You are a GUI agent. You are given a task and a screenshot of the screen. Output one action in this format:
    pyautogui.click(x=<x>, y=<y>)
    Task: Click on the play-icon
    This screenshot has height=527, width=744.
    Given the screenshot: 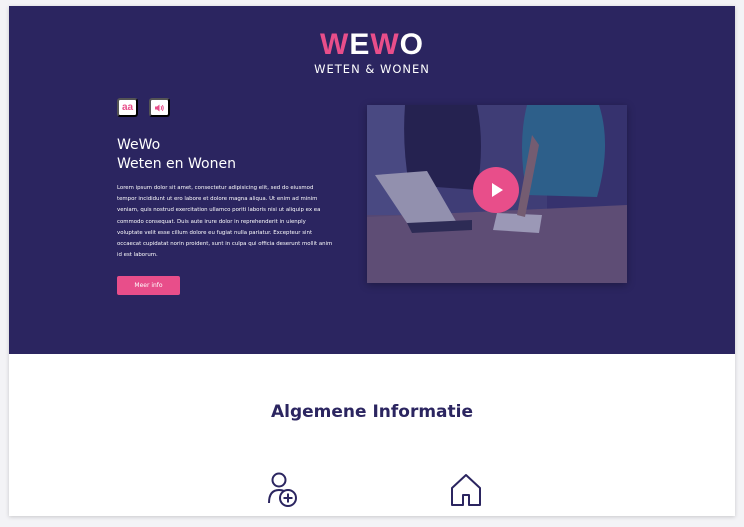 What is the action you would take?
    pyautogui.click(x=497, y=190)
    